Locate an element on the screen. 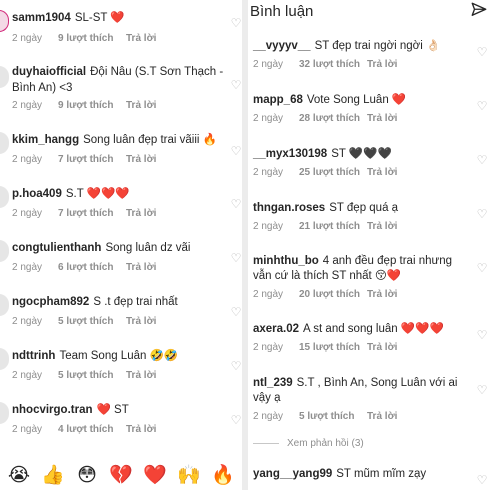 The image size is (490, 490). comment-username: yang__yang99 is located at coordinates (292, 474).